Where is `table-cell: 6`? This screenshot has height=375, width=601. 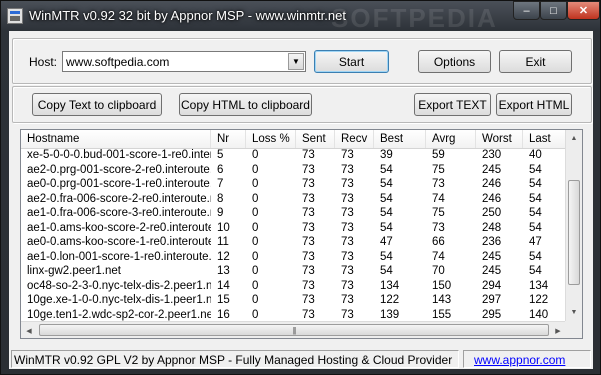
table-cell: 6 is located at coordinates (220, 169).